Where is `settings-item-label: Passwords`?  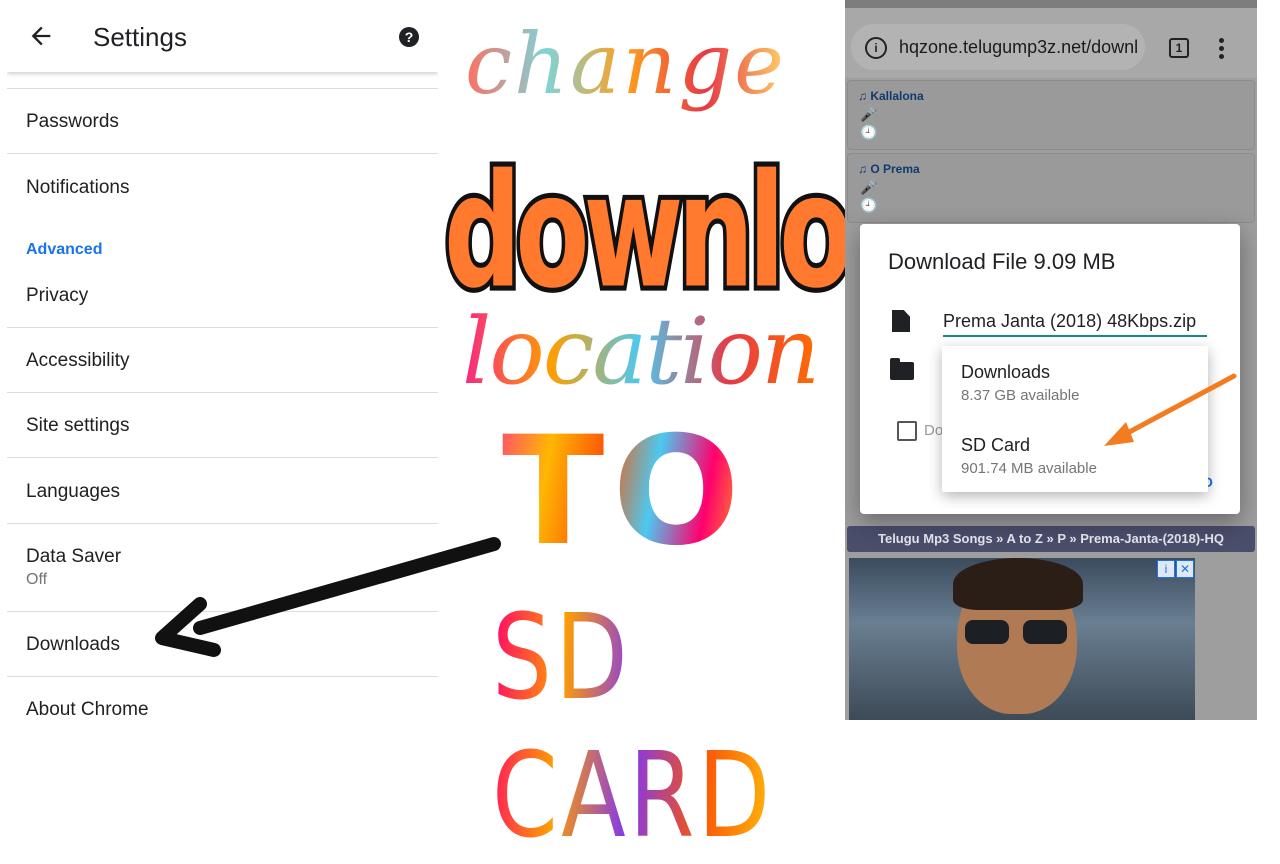 settings-item-label: Passwords is located at coordinates (72, 121).